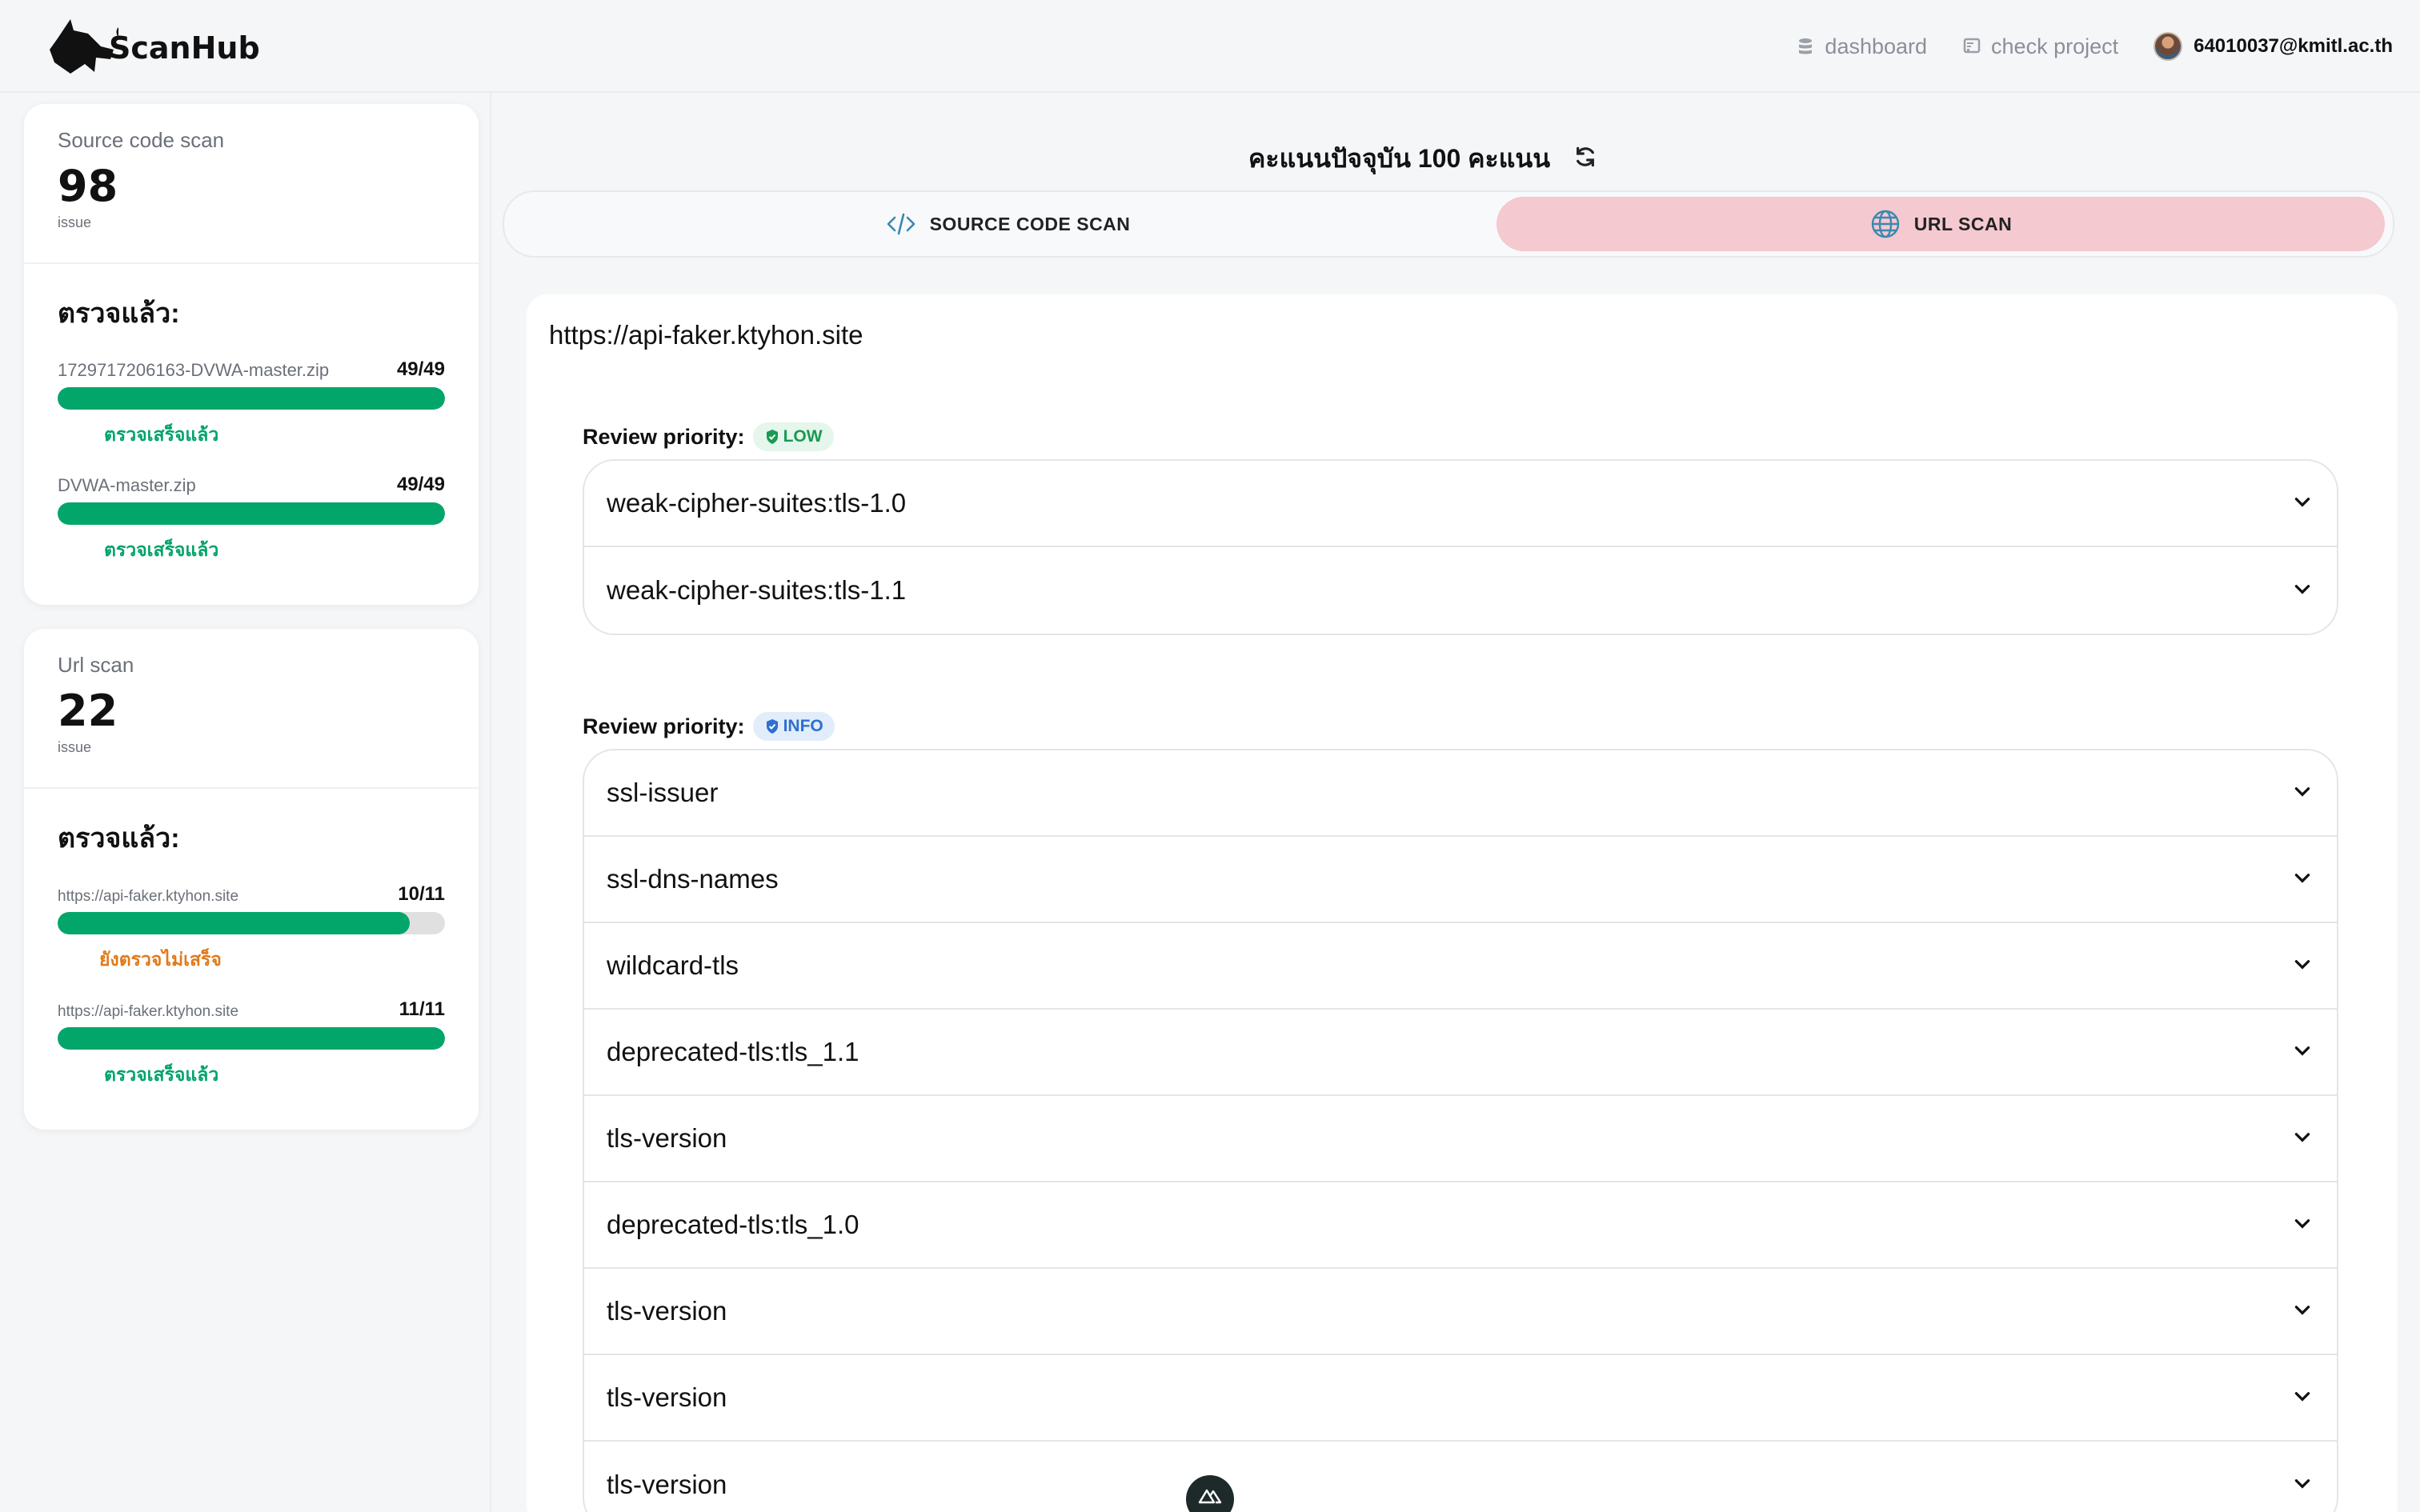 The image size is (2420, 1512). Describe the element at coordinates (153, 46) in the screenshot. I see `logo: ScanHub` at that location.